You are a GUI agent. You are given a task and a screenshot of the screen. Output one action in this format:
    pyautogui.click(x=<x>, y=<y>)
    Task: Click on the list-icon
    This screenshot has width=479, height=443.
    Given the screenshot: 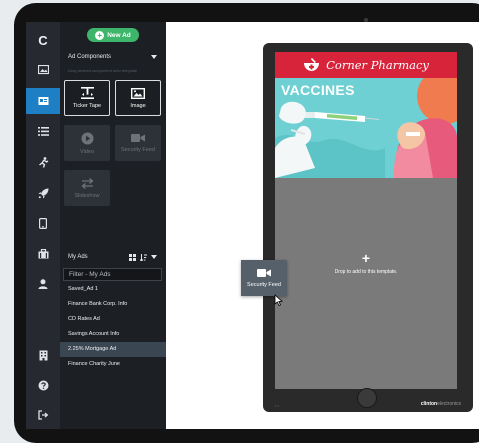 What is the action you would take?
    pyautogui.click(x=43, y=131)
    